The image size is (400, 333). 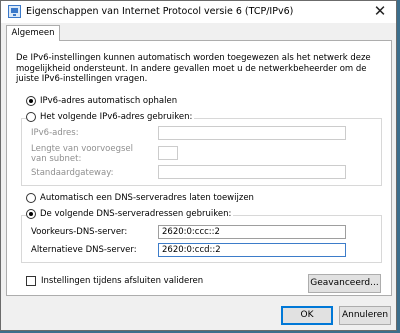 I want to click on subnet-prefix-field, so click(x=168, y=153).